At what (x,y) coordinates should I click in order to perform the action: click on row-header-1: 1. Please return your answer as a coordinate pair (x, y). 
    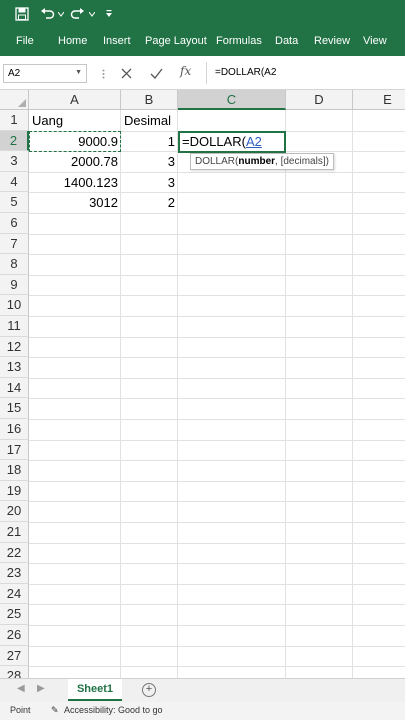
    Looking at the image, I should click on (14, 120).